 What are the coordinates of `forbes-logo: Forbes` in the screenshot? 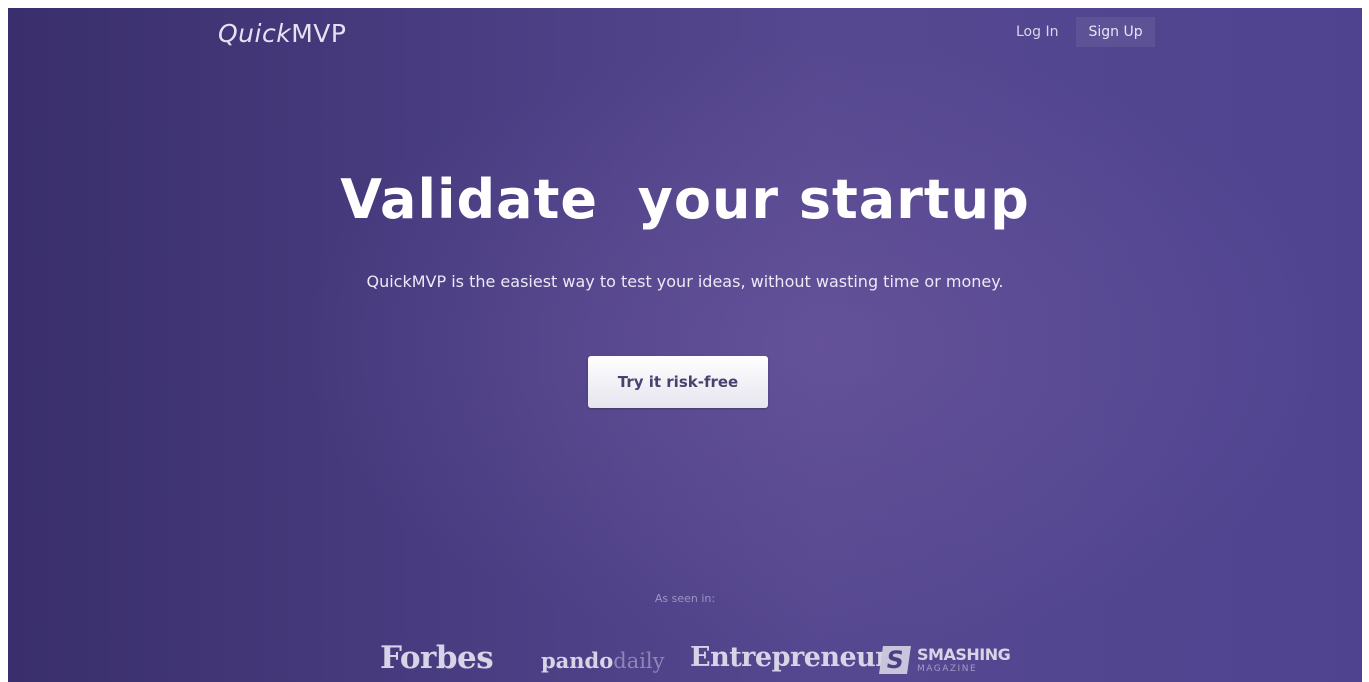 It's located at (437, 658).